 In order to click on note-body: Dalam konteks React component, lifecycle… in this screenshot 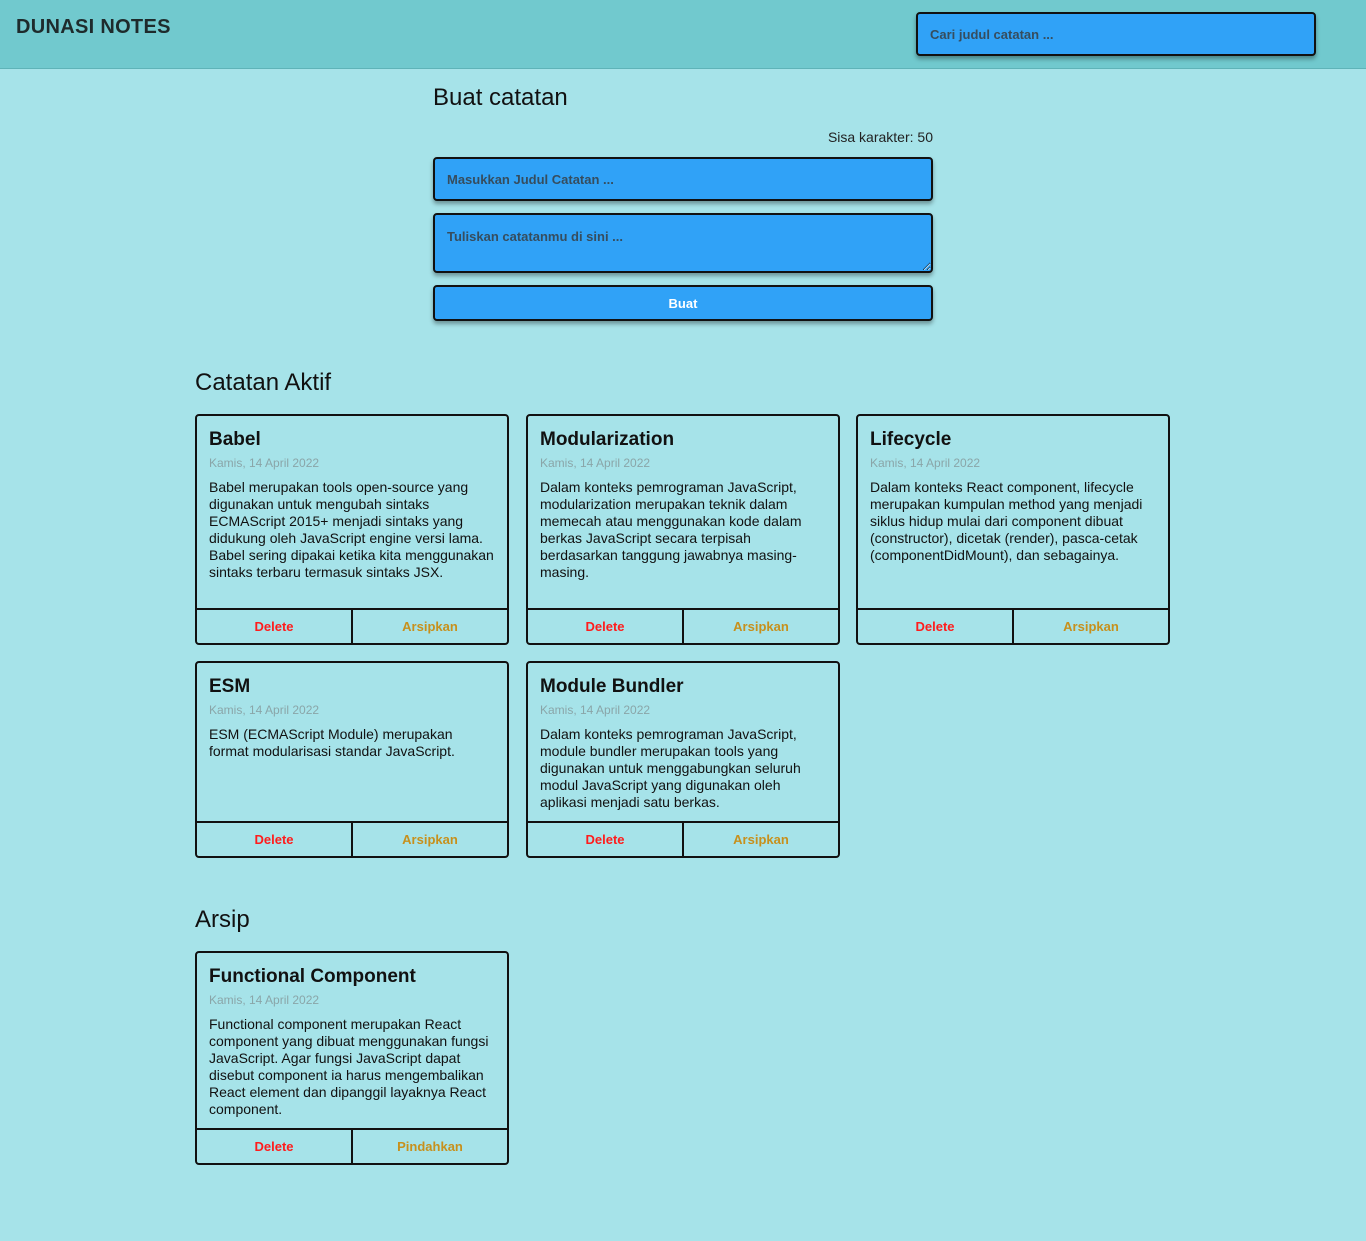, I will do `click(1006, 521)`.